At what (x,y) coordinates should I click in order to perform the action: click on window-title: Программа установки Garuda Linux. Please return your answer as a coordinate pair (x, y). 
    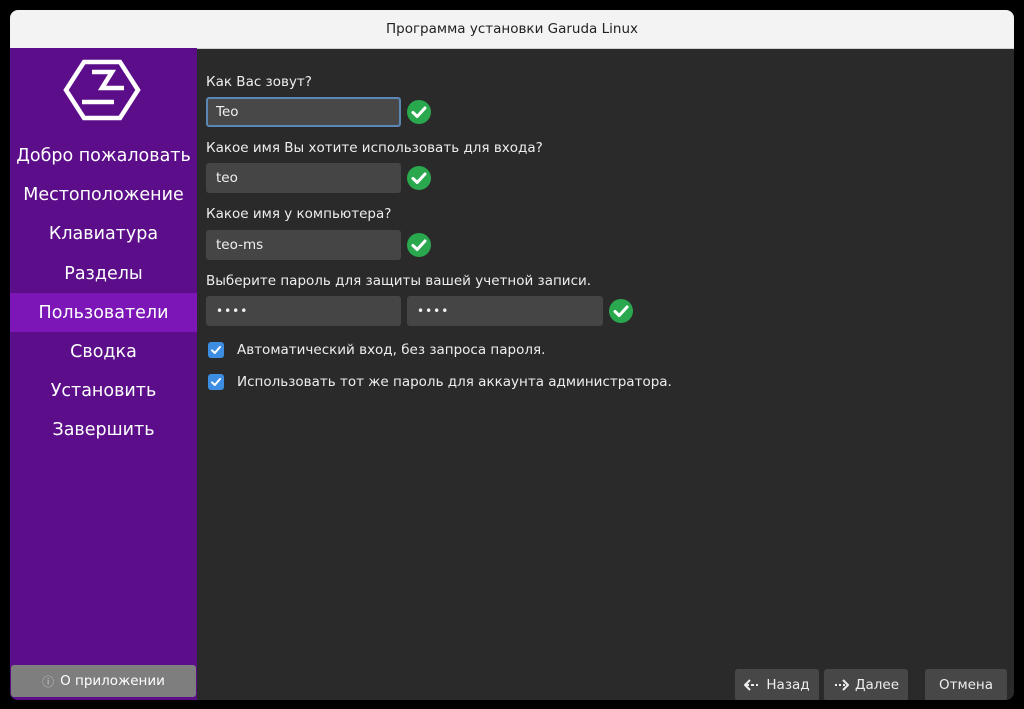
    Looking at the image, I should click on (511, 29).